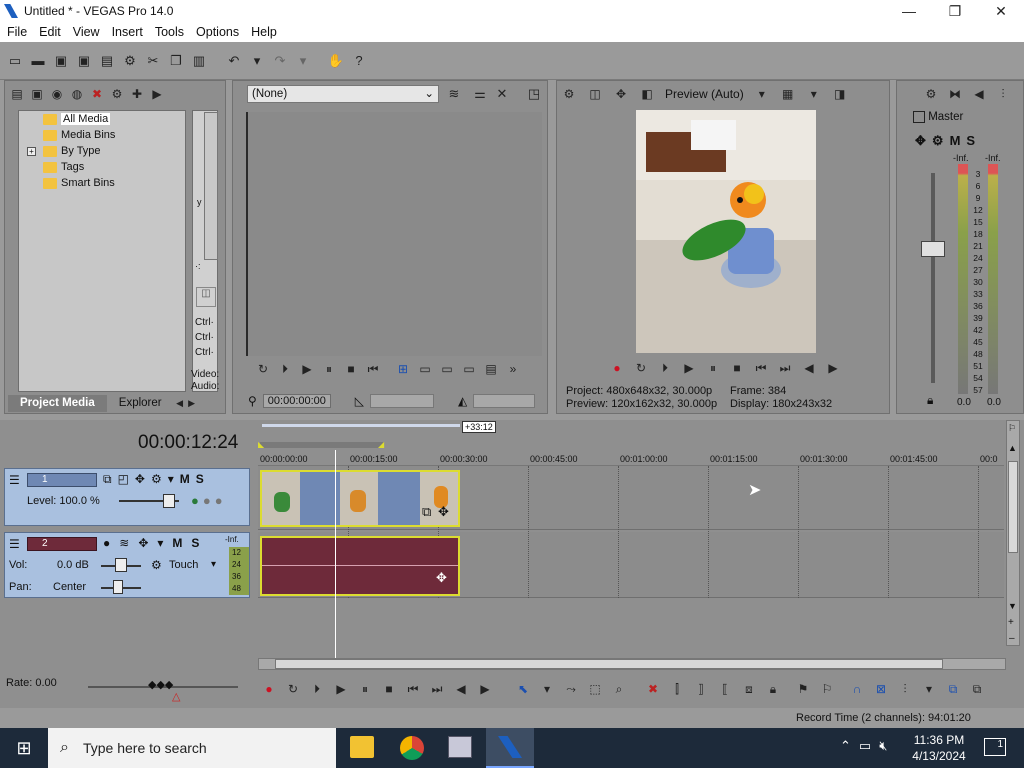 The height and width of the screenshot is (768, 1024). What do you see at coordinates (336, 61) in the screenshot?
I see `plugin-icon: ✋` at bounding box center [336, 61].